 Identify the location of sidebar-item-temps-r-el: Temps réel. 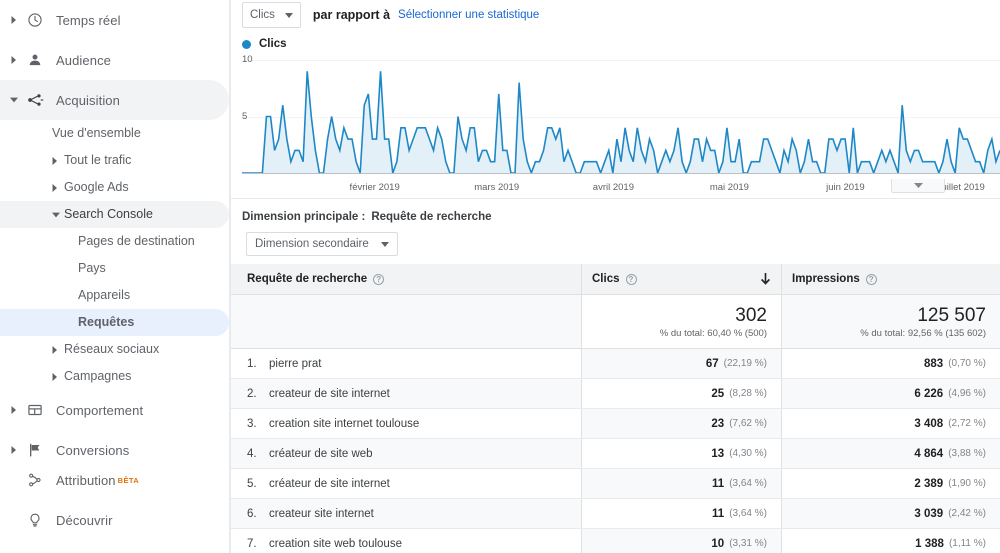
(114, 20).